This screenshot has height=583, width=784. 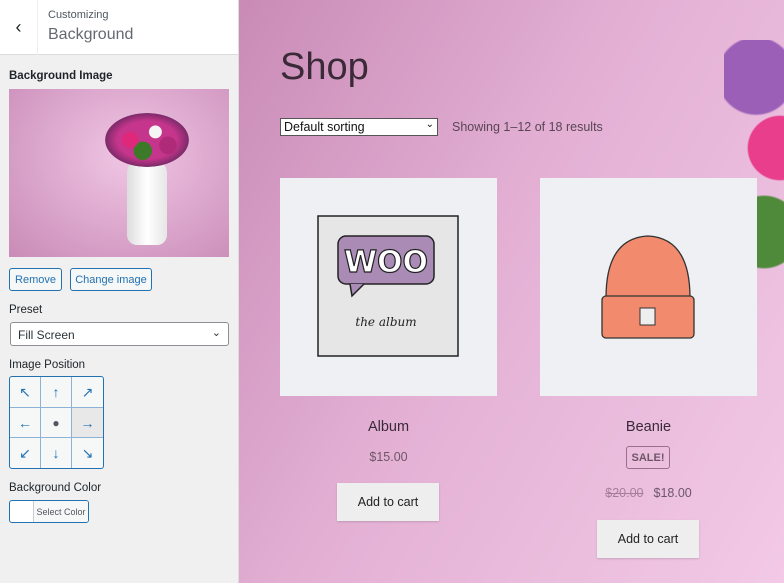 What do you see at coordinates (25, 392) in the screenshot?
I see `position-top-left: ↖` at bounding box center [25, 392].